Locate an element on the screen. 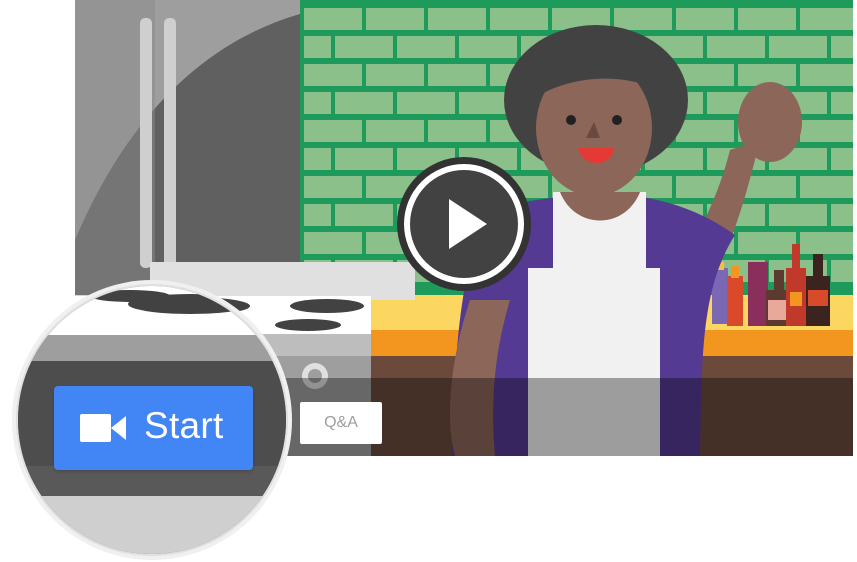 The width and height of the screenshot is (857, 562). qa-button: Q&A is located at coordinates (341, 423).